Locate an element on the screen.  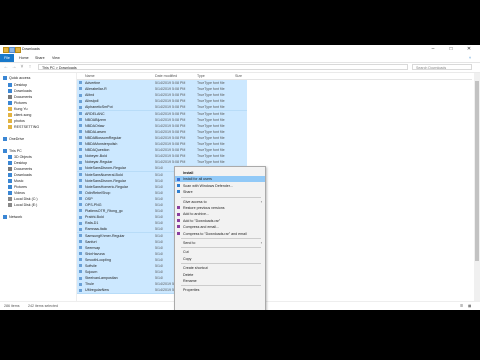
submenu-arrow-icon: › is located at coordinates (261, 201).